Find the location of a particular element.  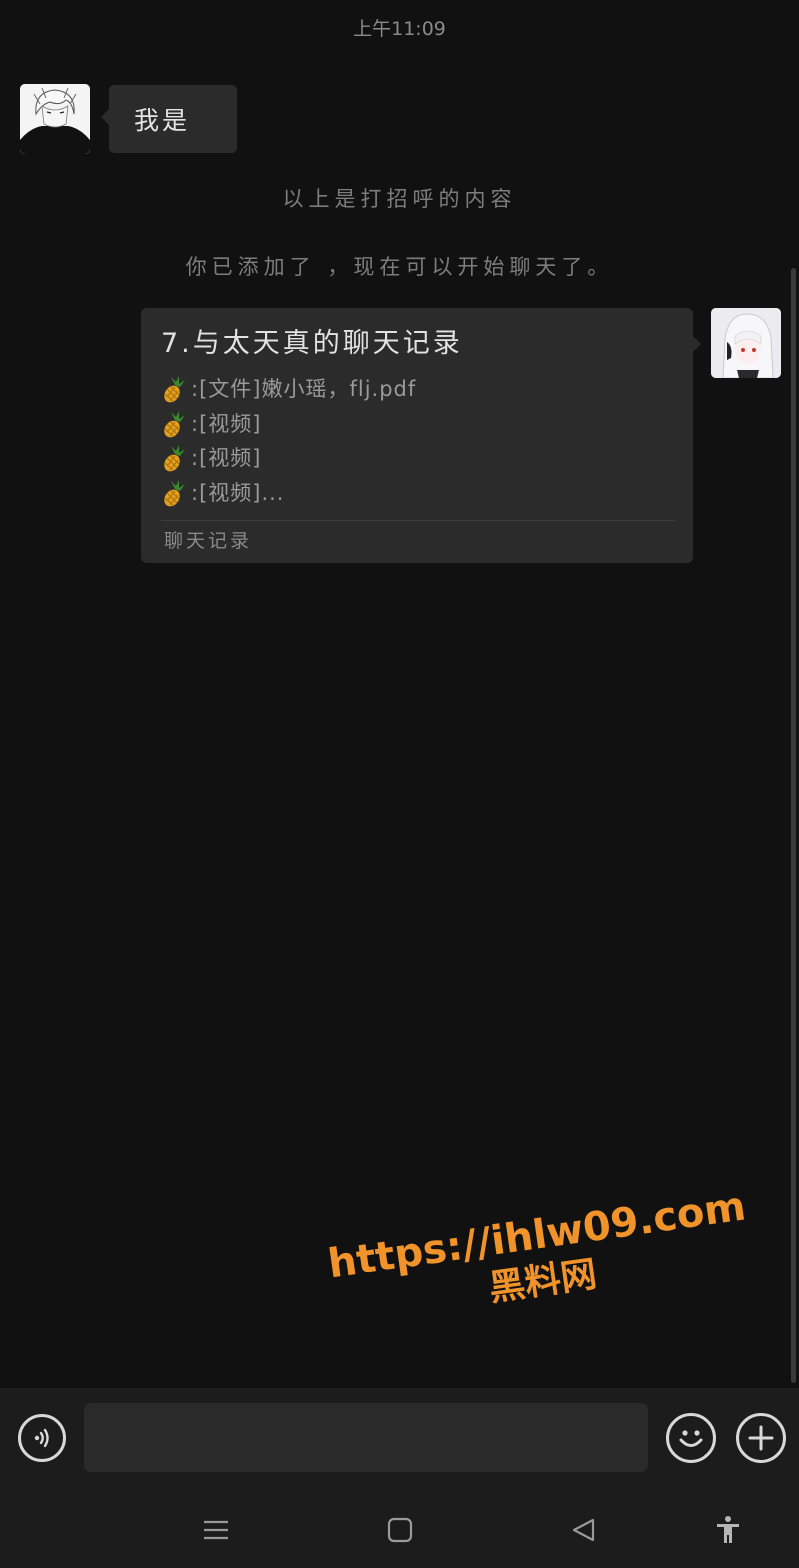

more-button is located at coordinates (761, 1438).